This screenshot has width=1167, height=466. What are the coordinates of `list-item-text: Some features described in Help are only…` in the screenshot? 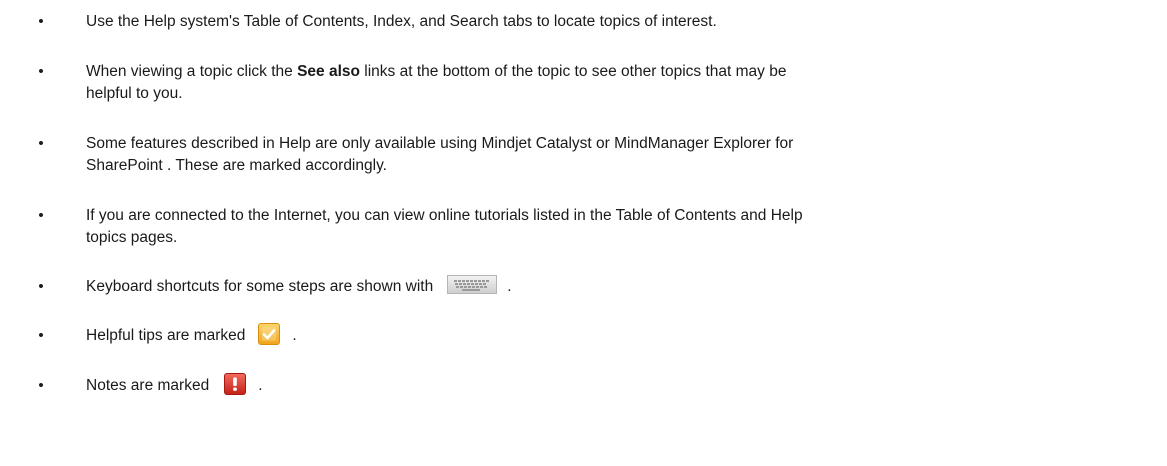 It's located at (440, 154).